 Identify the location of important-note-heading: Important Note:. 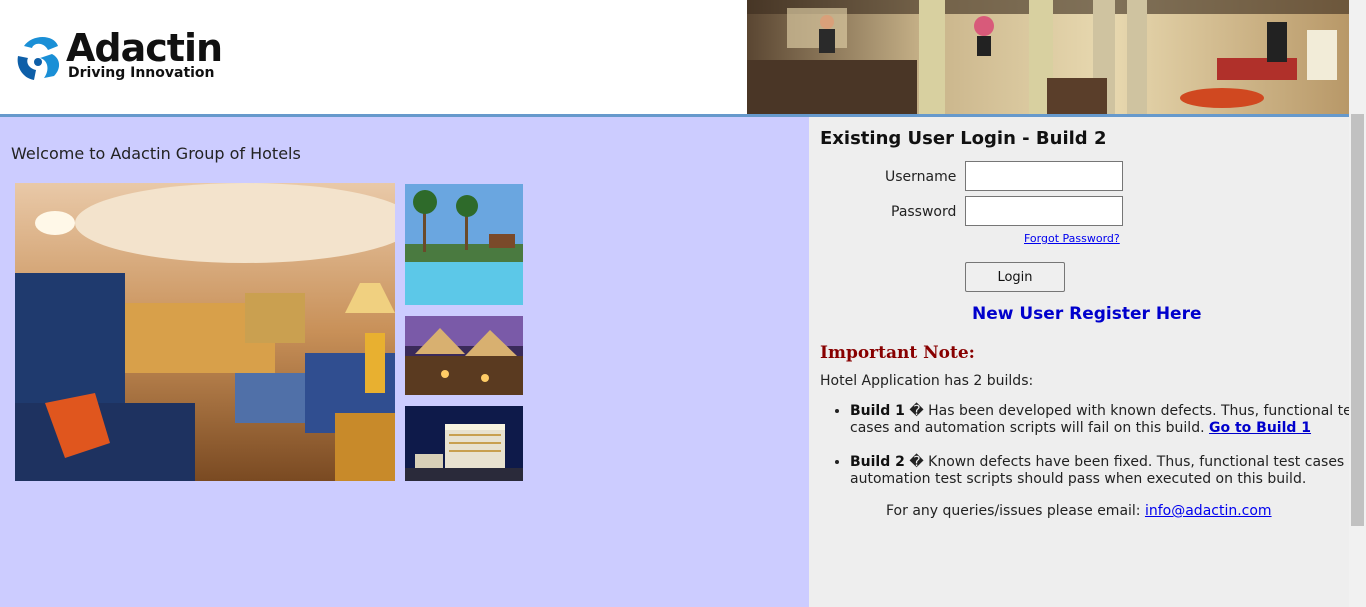
(897, 353).